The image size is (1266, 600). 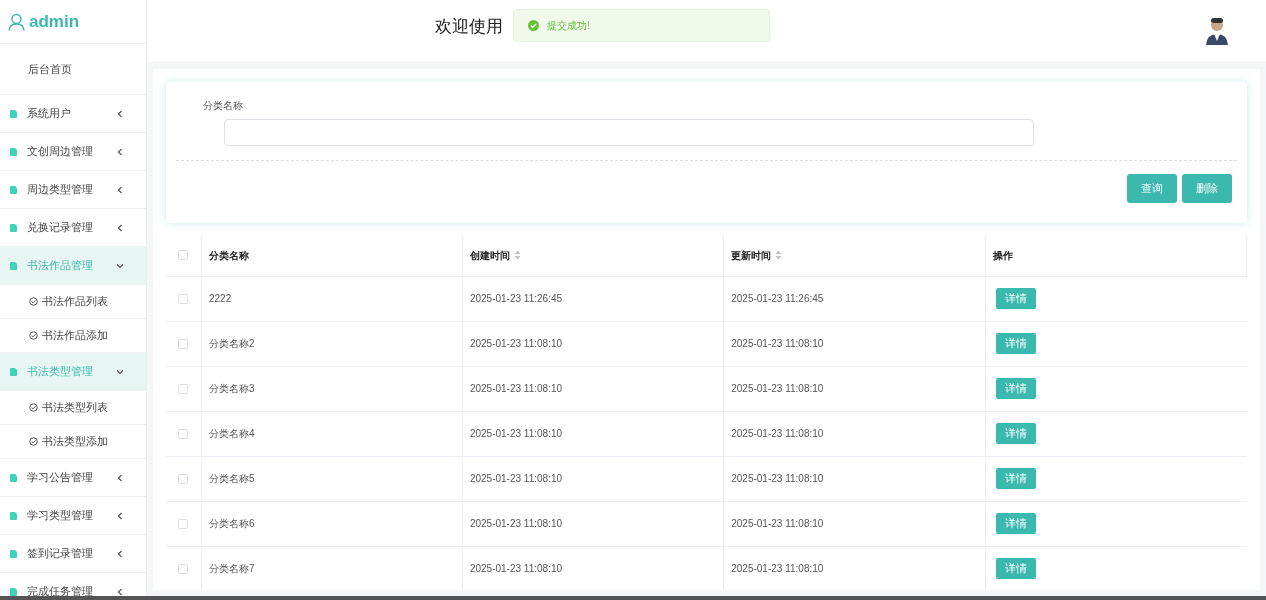 I want to click on category-name-field, so click(x=629, y=132).